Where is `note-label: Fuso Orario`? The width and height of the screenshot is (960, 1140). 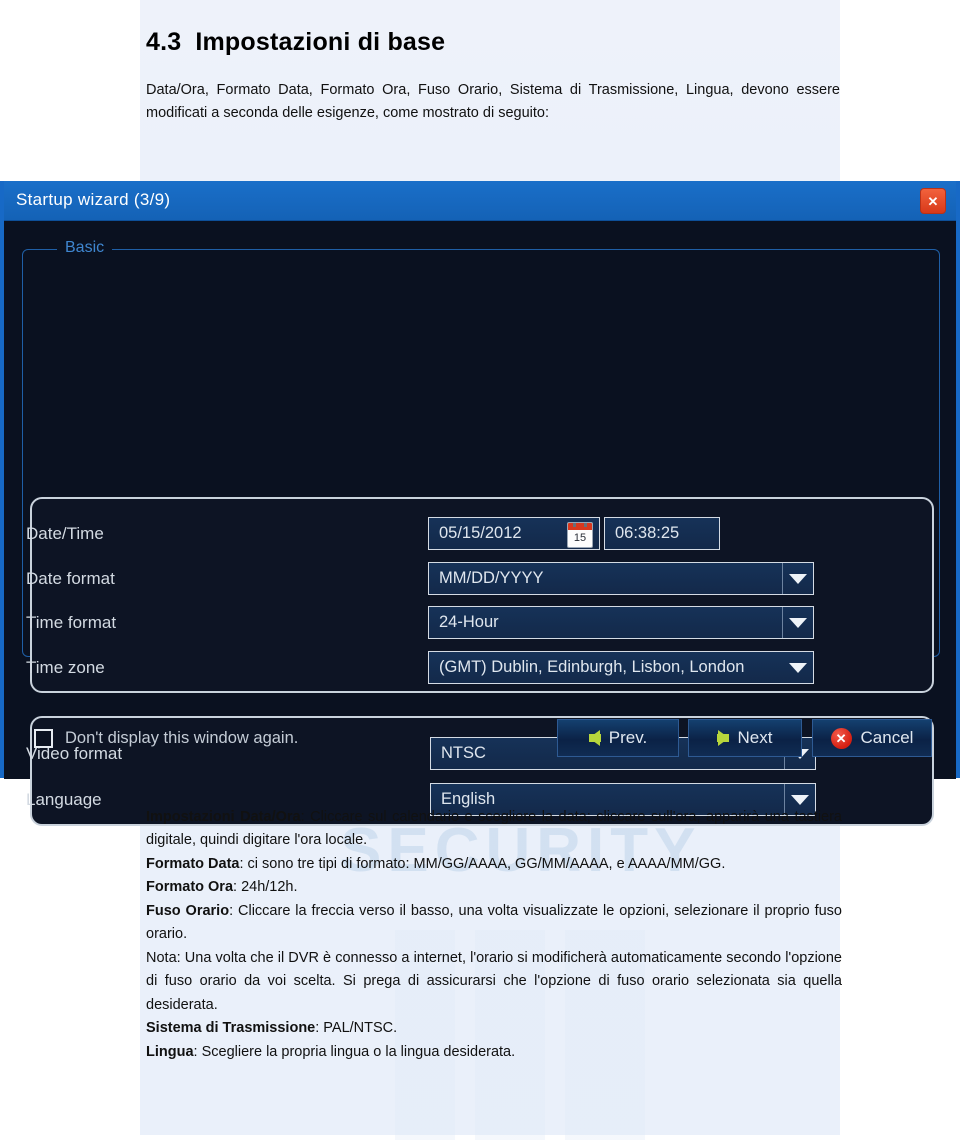 note-label: Fuso Orario is located at coordinates (188, 910).